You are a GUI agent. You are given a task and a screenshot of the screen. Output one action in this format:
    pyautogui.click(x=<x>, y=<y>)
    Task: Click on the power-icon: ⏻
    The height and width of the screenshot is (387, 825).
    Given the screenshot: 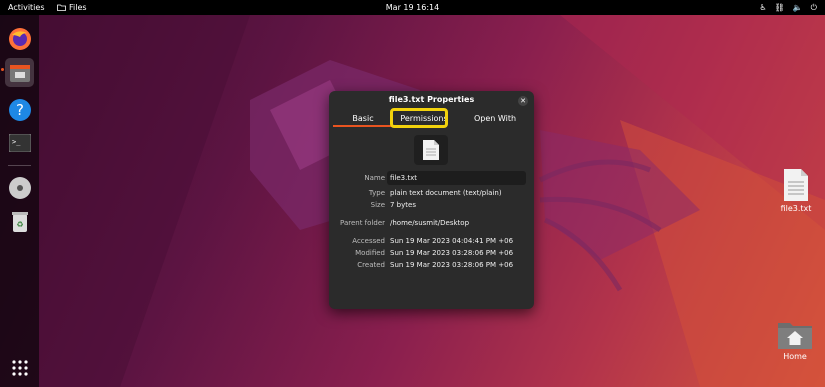 What is the action you would take?
    pyautogui.click(x=814, y=7)
    